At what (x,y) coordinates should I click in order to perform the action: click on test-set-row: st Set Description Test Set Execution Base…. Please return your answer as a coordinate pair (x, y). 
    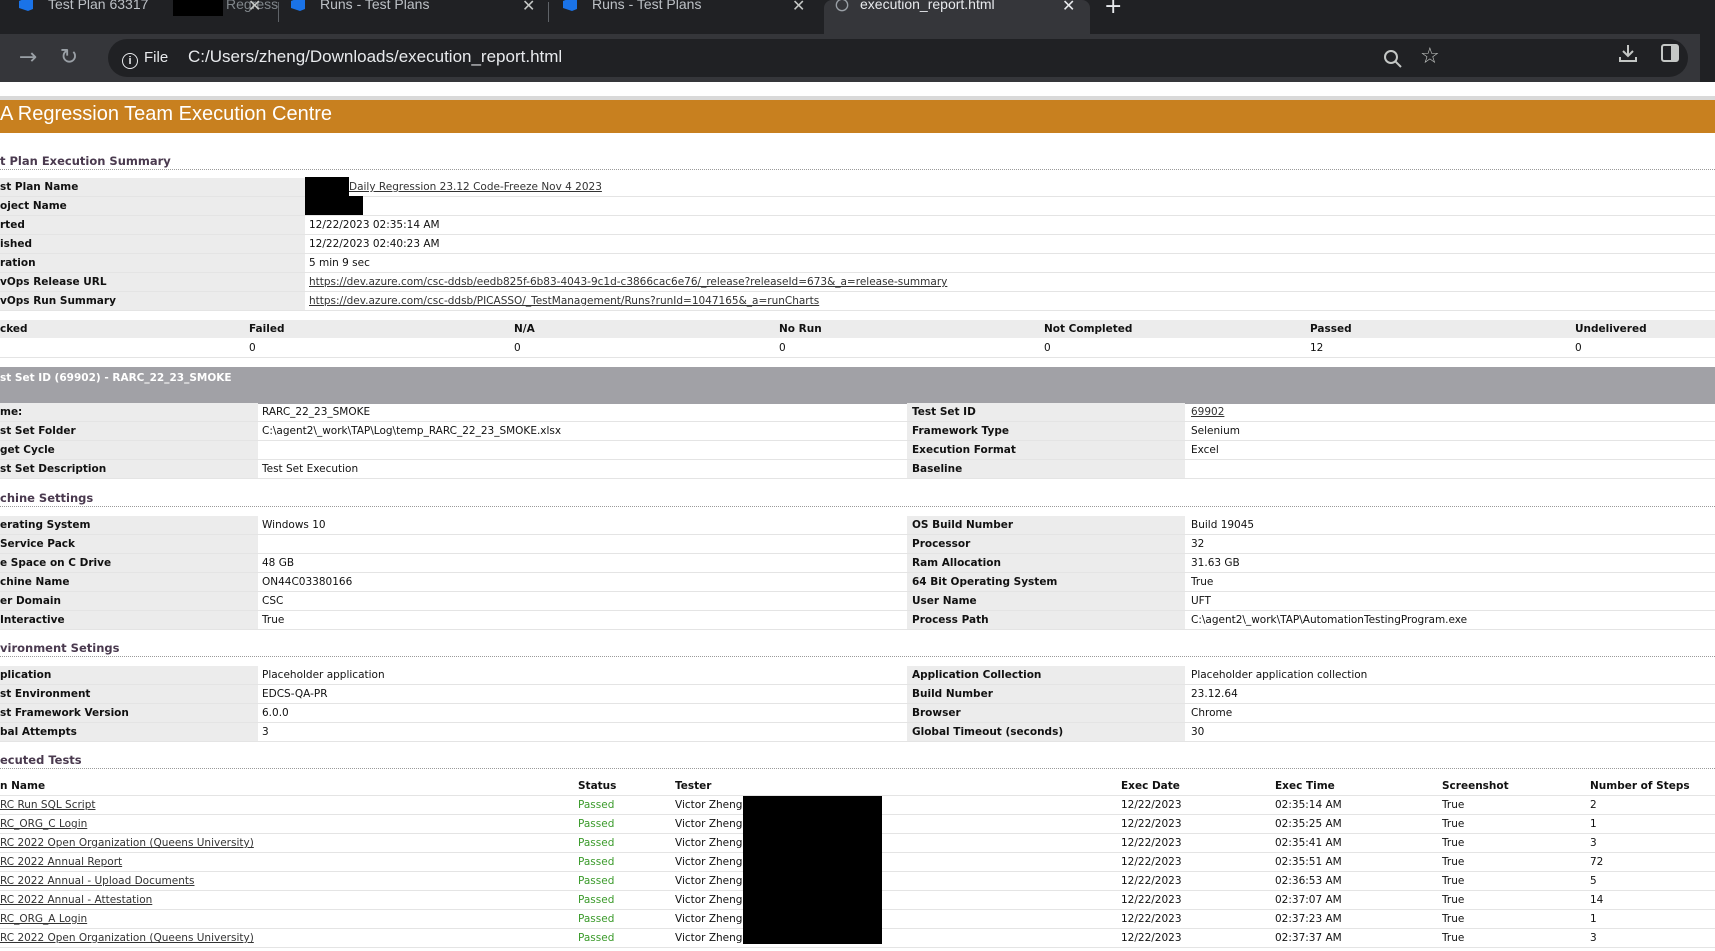
    Looking at the image, I should click on (857, 469).